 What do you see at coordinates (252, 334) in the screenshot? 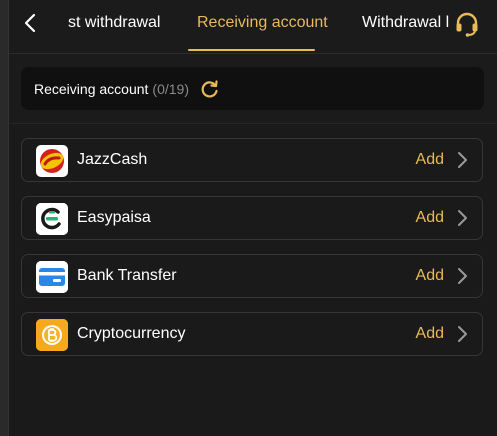
I see `method-row-cryptocurrency: Cryptocurrency Add` at bounding box center [252, 334].